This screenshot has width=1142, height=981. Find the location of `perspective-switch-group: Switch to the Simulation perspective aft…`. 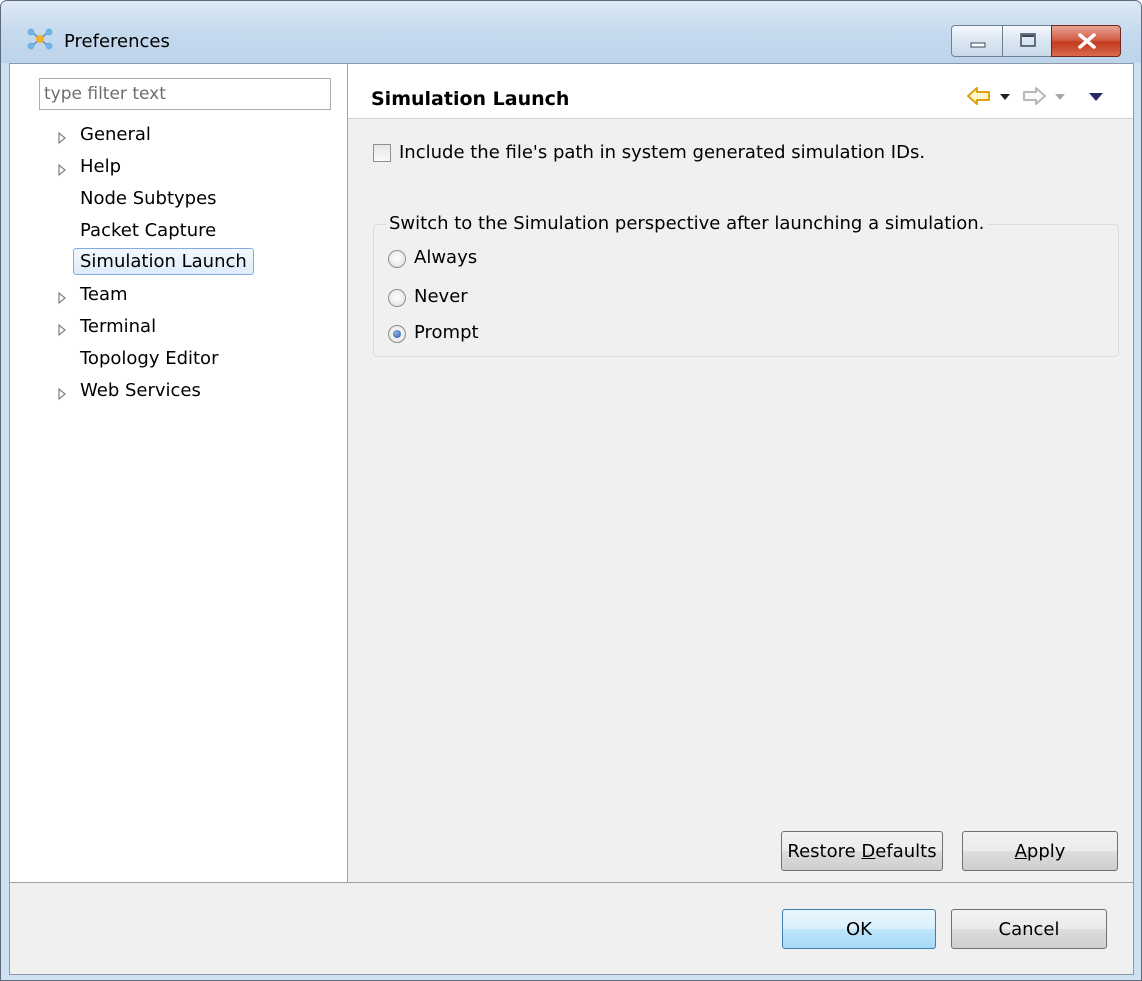

perspective-switch-group: Switch to the Simulation perspective aft… is located at coordinates (746, 285).